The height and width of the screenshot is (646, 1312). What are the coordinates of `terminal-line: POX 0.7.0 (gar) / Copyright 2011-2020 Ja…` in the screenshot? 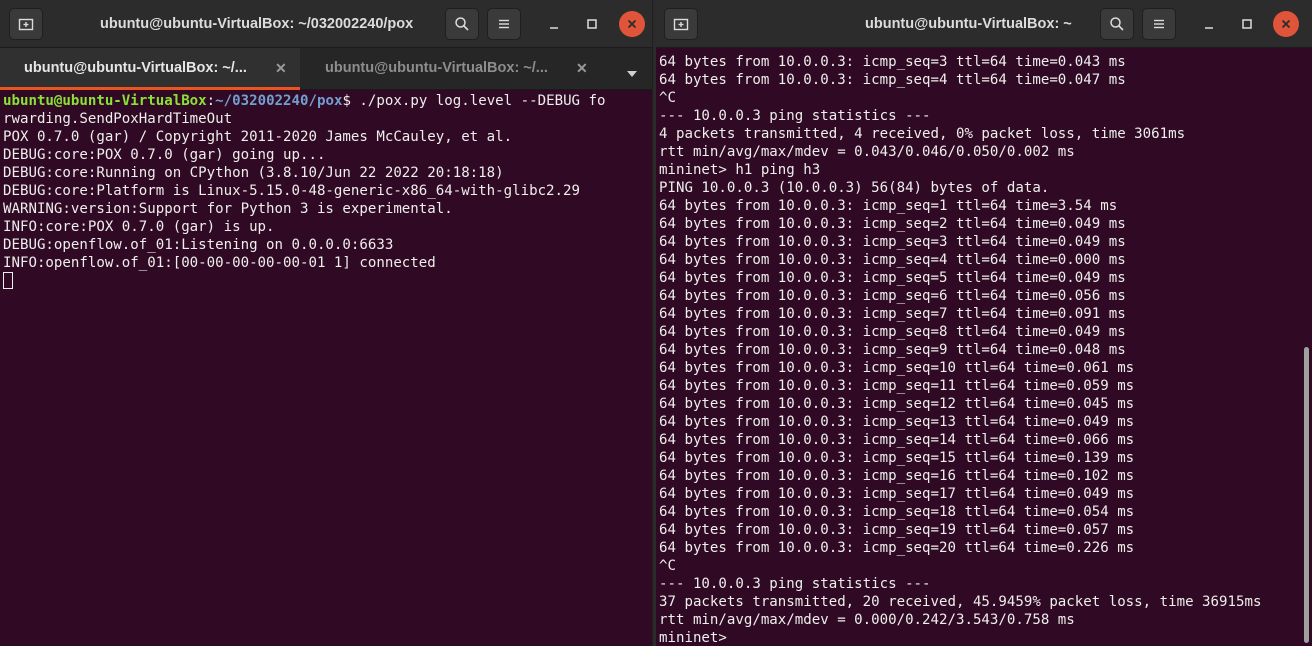 It's located at (258, 137).